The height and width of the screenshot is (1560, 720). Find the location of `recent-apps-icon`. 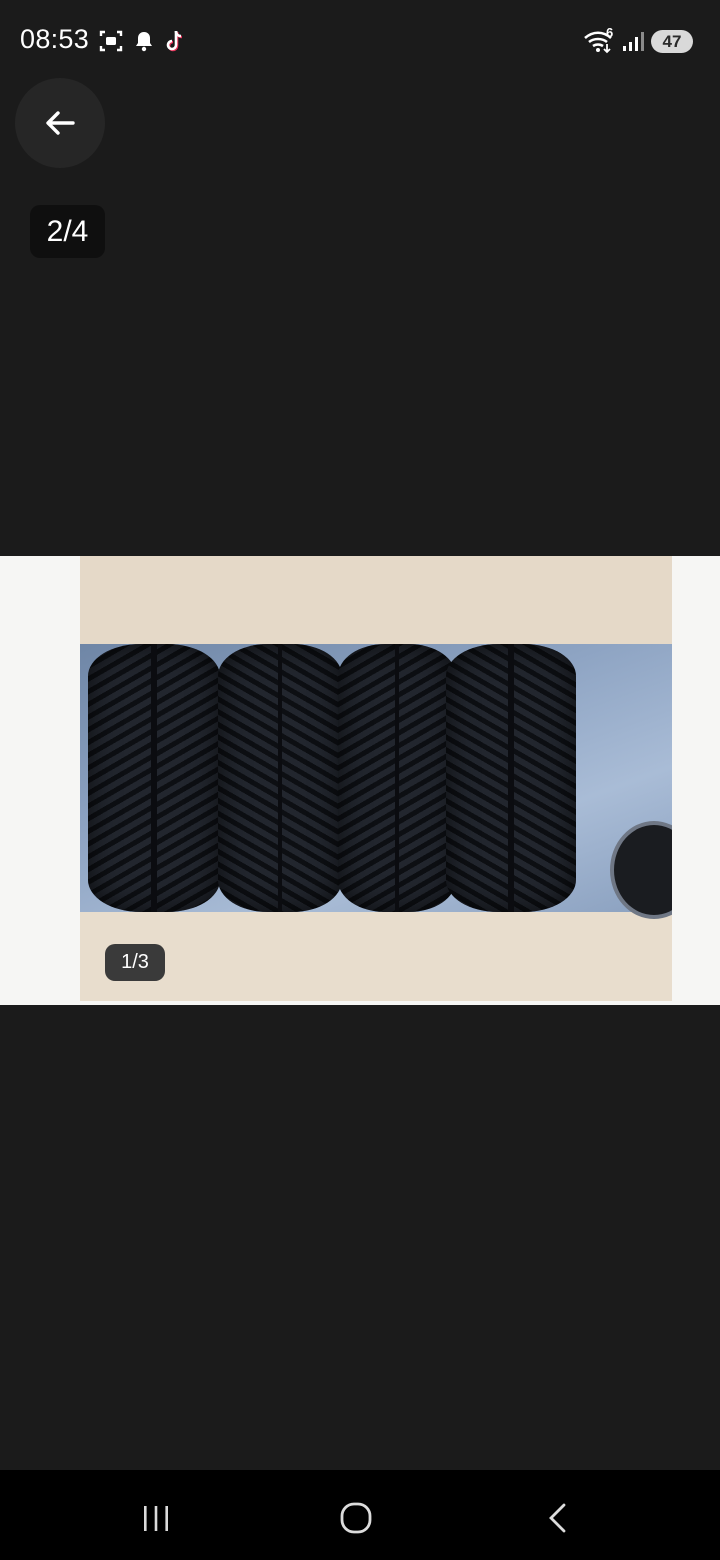

recent-apps-icon is located at coordinates (156, 1518).